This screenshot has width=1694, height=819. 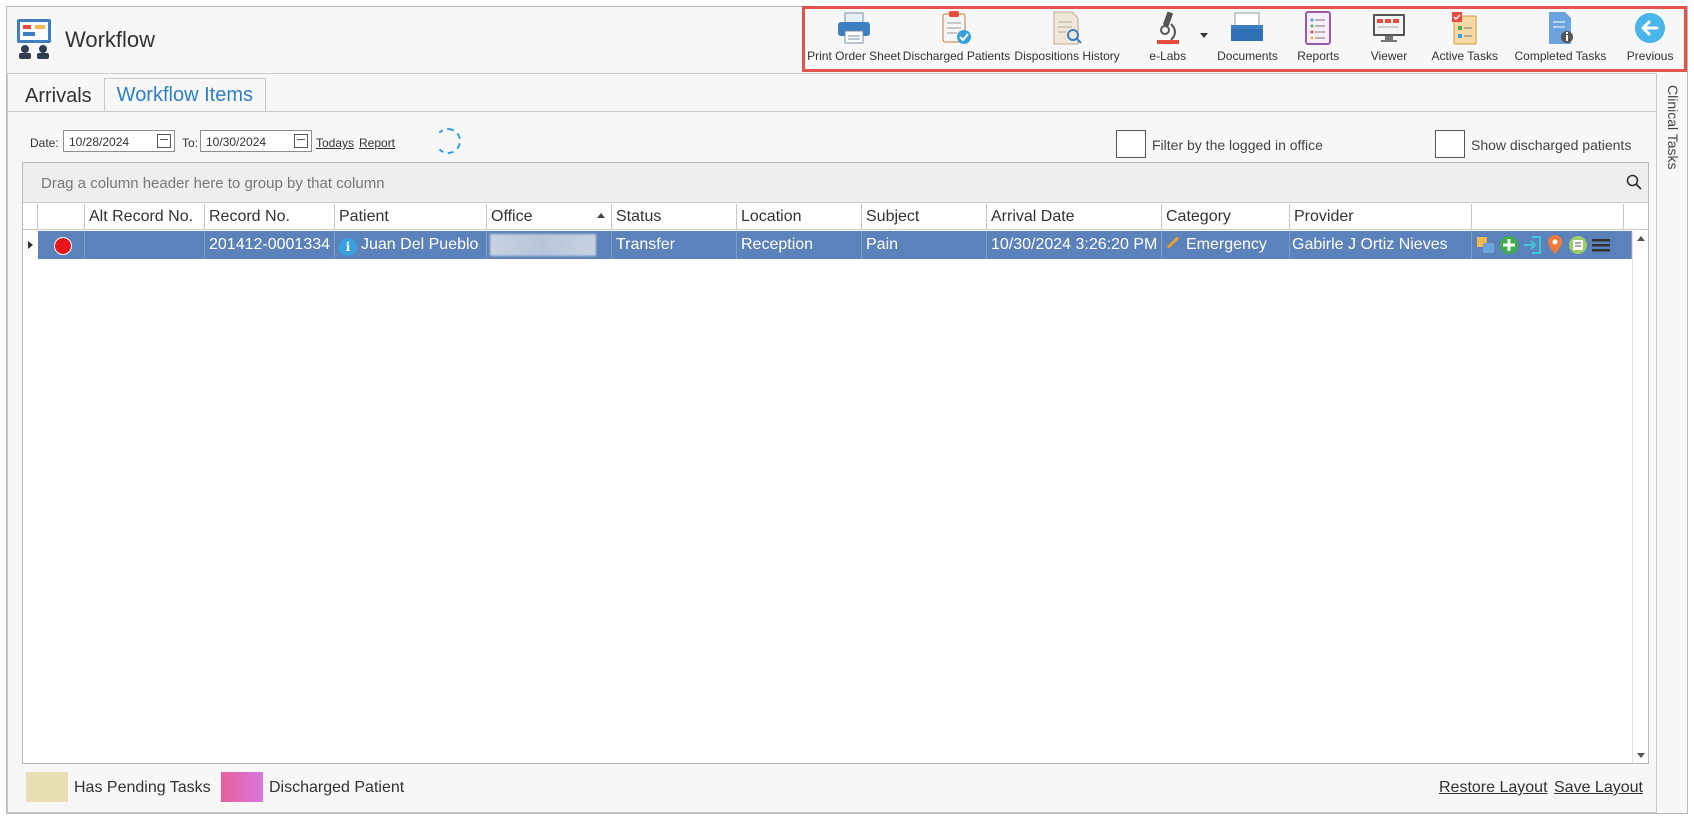 I want to click on active-tasks-button: Active Tasks, so click(x=1465, y=33).